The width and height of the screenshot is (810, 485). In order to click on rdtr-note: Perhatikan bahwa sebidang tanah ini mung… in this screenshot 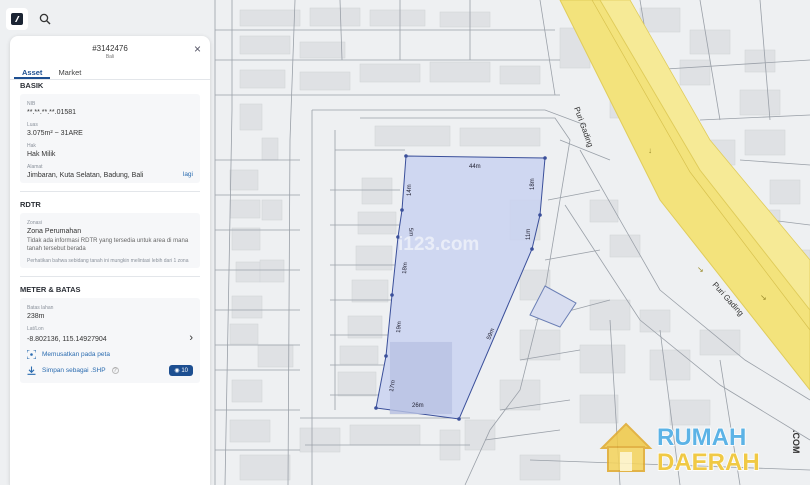, I will do `click(108, 261)`.